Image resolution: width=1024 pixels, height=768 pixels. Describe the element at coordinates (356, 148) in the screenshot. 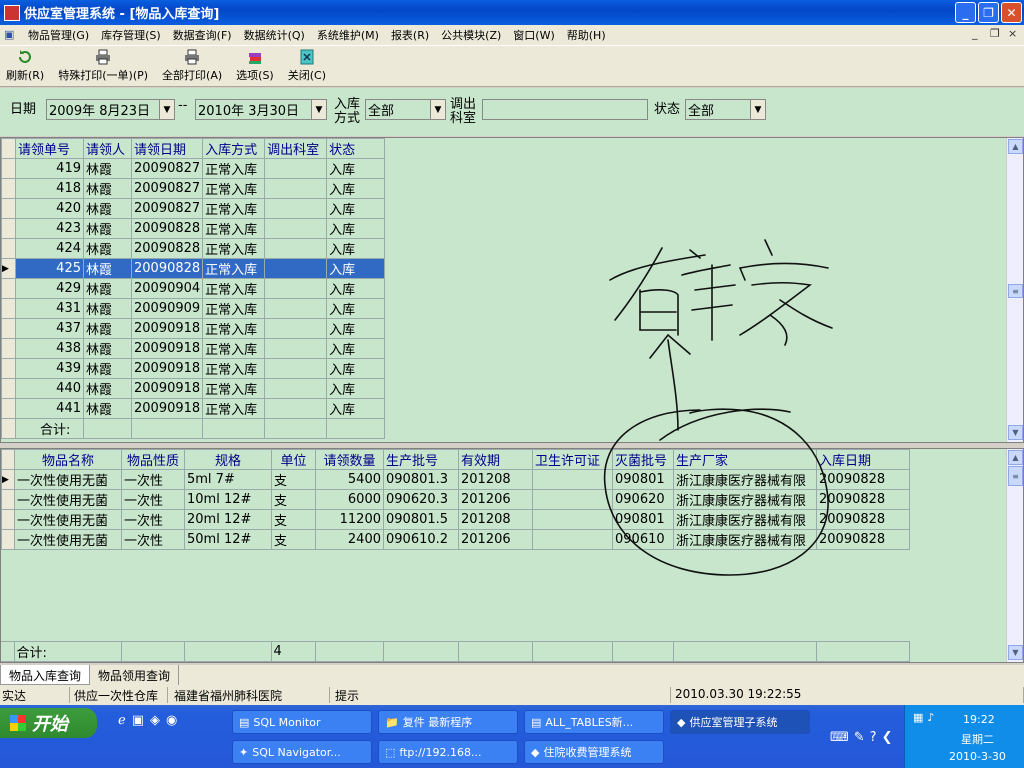

I see `col-header-status: 状态` at that location.